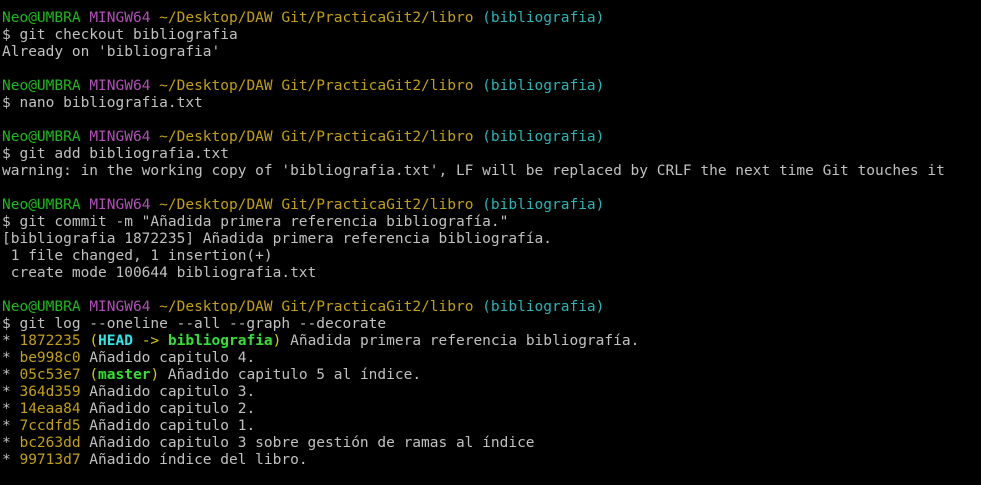 The width and height of the screenshot is (981, 485). What do you see at coordinates (491, 35) in the screenshot?
I see `command-line: $ git checkout bibliografia` at bounding box center [491, 35].